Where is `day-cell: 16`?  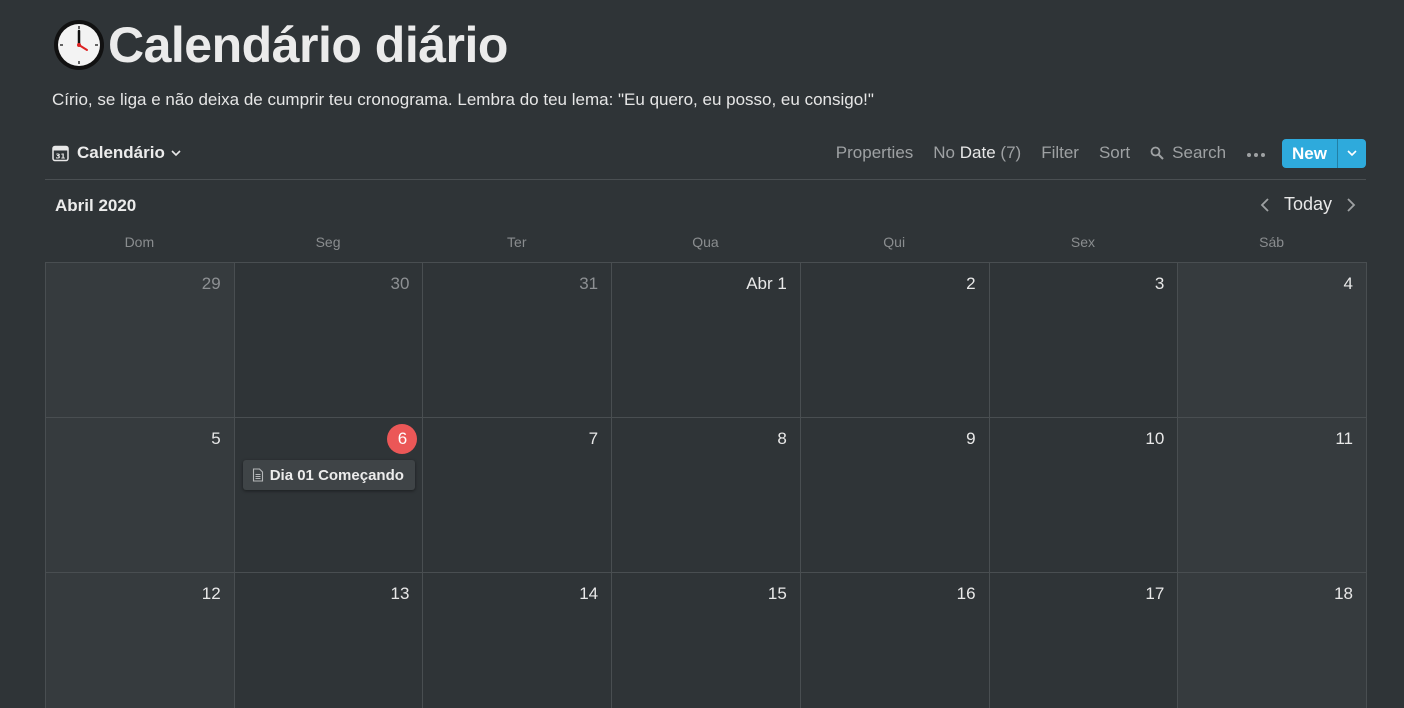 day-cell: 16 is located at coordinates (895, 640).